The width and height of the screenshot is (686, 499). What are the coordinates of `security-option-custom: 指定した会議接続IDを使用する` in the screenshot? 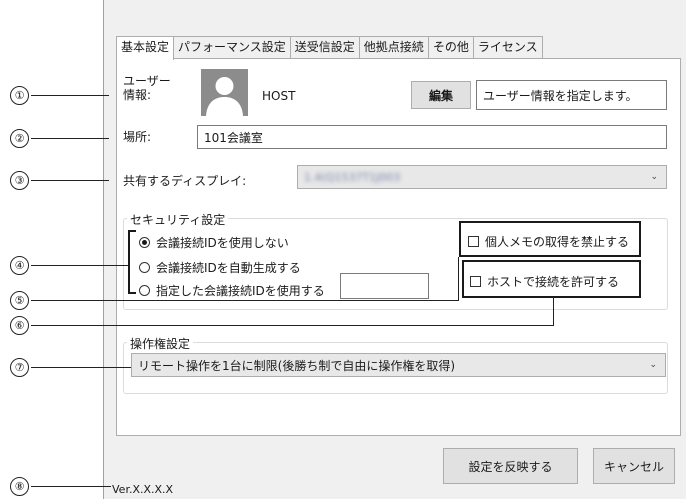 It's located at (232, 290).